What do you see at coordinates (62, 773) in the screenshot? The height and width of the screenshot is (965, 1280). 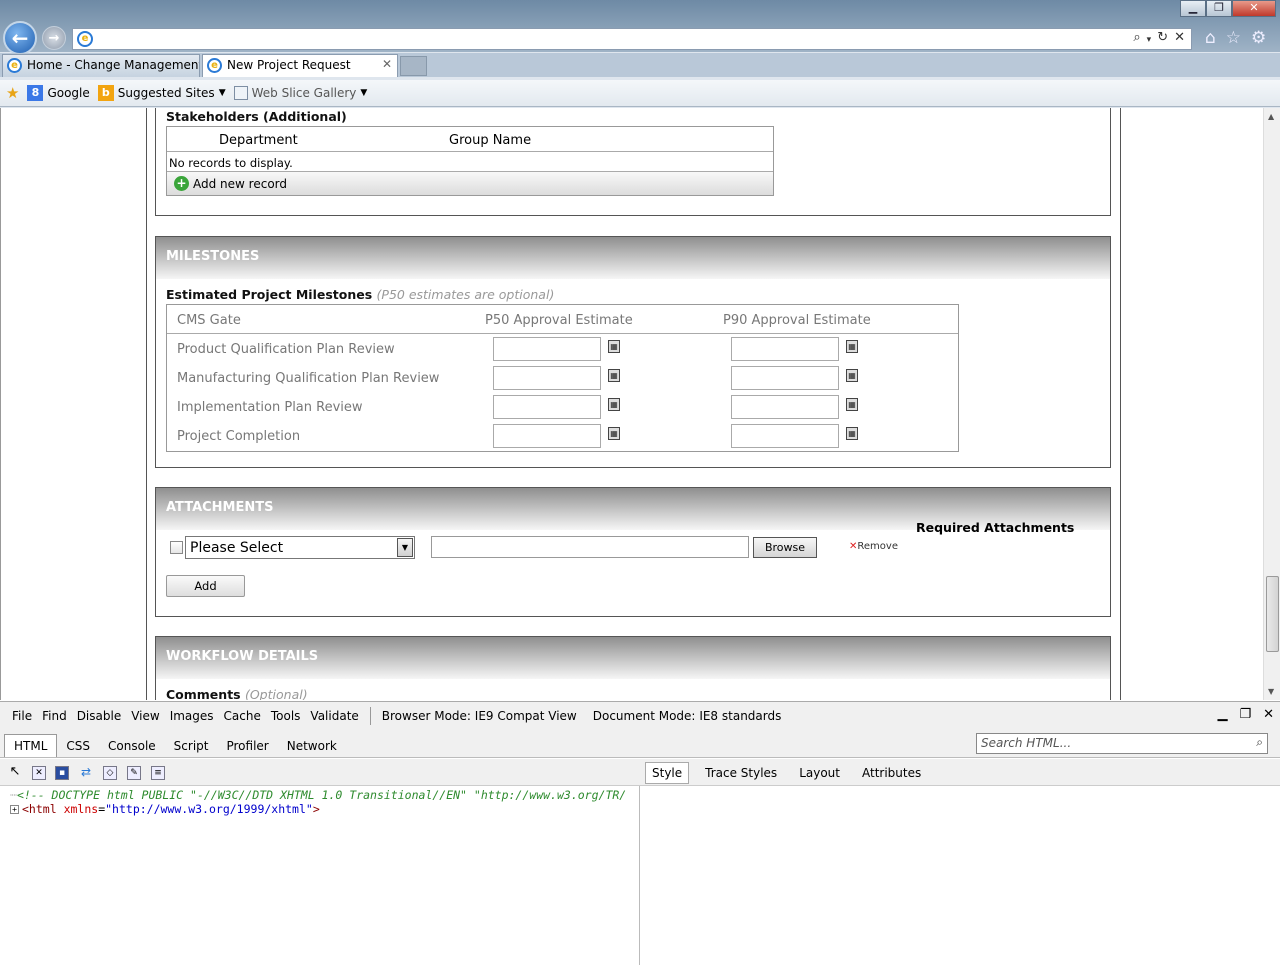 I see `save-icon: ▪` at bounding box center [62, 773].